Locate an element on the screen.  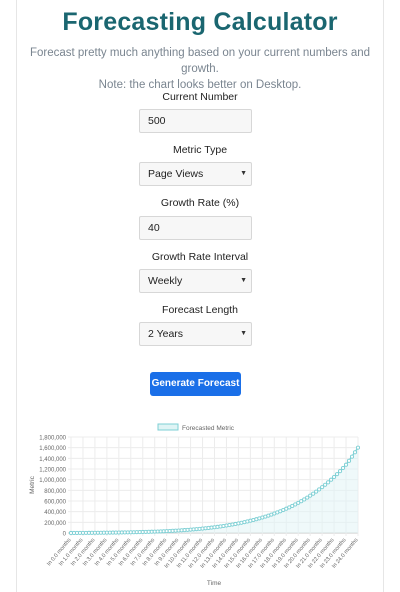
y-tick-label: 200,000 is located at coordinates (55, 524).